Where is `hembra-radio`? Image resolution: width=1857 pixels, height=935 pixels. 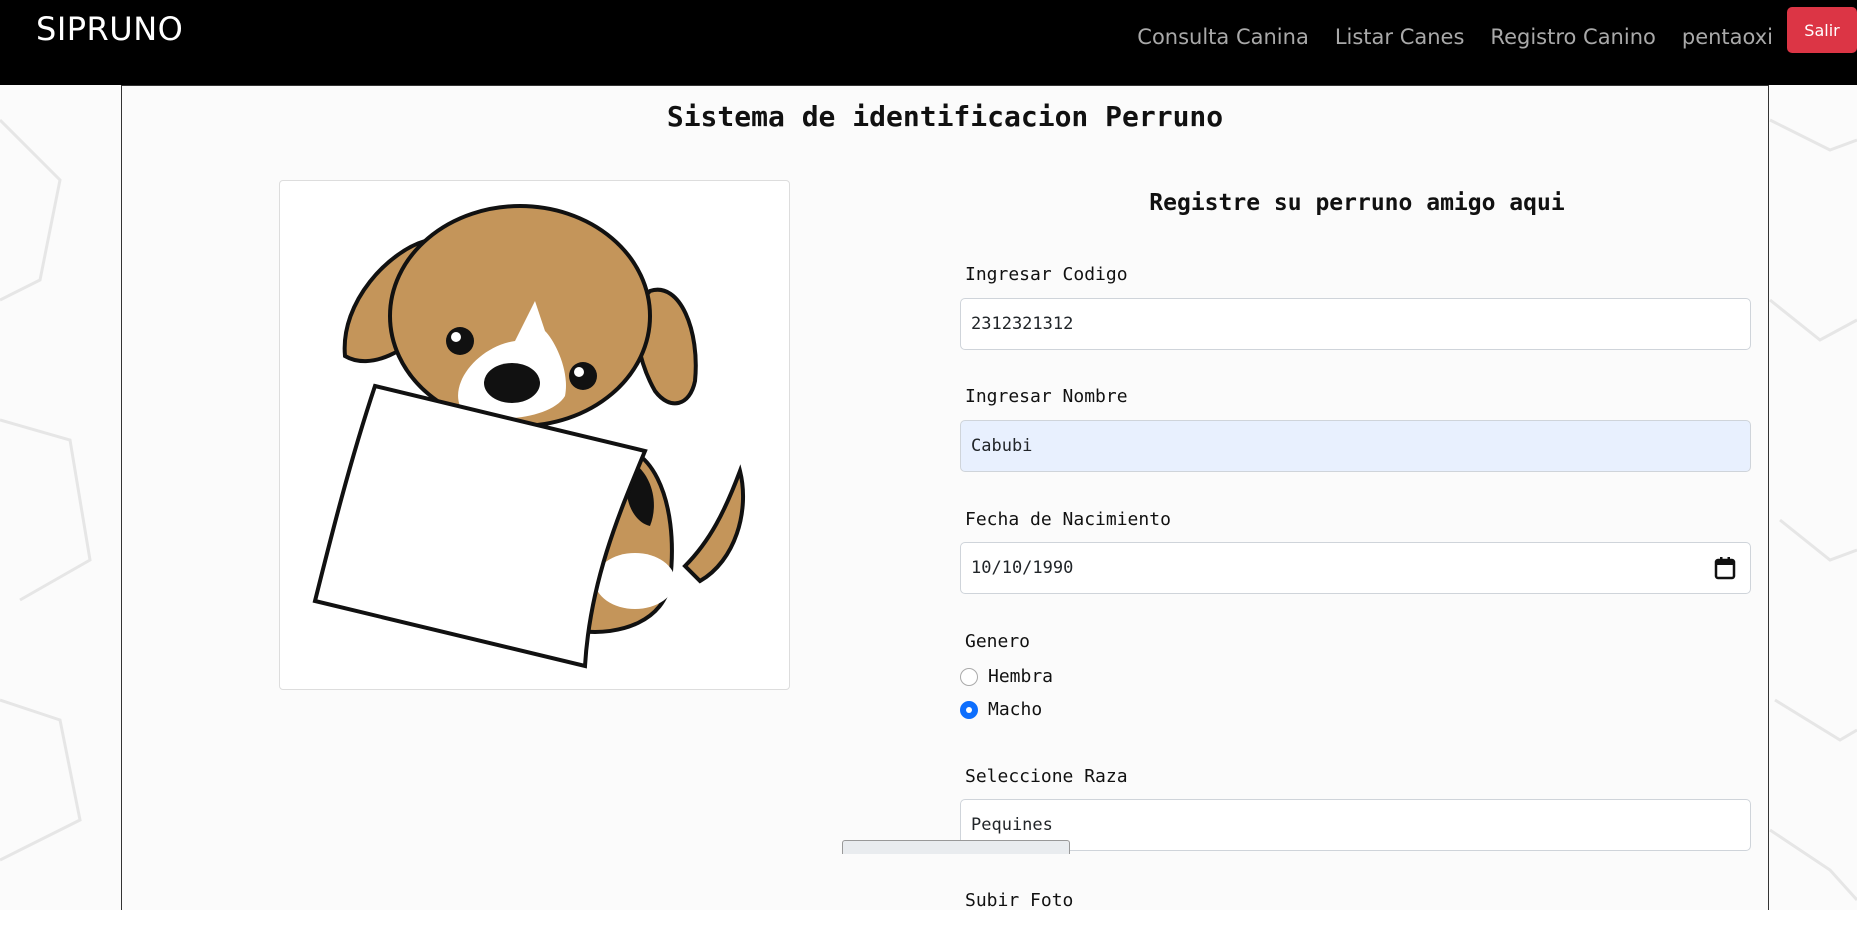 hembra-radio is located at coordinates (969, 676).